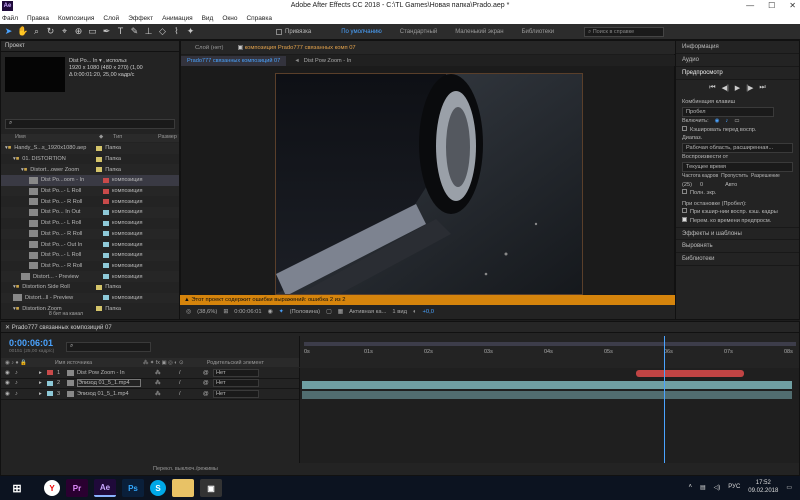 This screenshot has height=500, width=800. Describe the element at coordinates (108, 347) in the screenshot. I see `timeline-search-input: ⌕` at that location.